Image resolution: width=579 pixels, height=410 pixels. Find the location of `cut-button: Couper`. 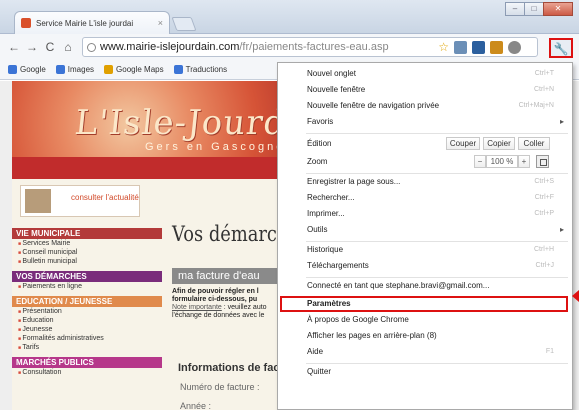

cut-button: Couper is located at coordinates (463, 143).